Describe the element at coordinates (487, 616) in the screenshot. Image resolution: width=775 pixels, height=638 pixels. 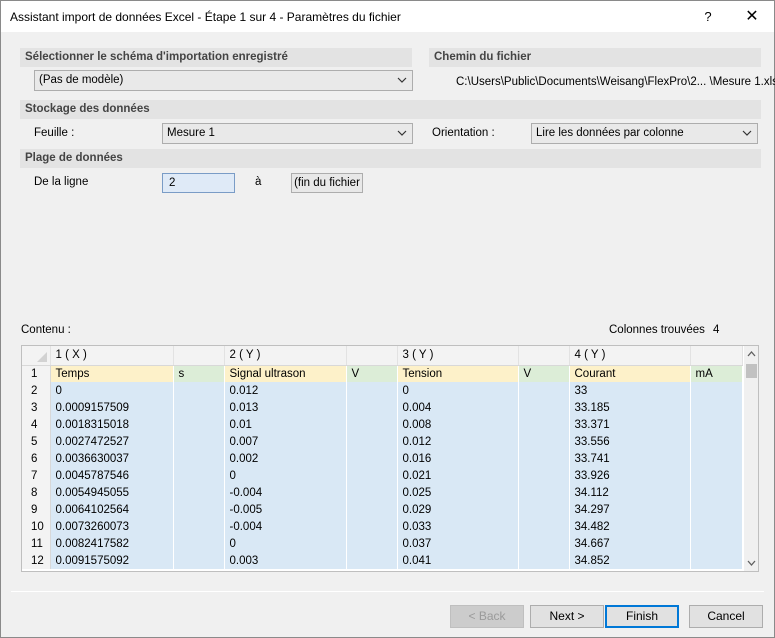
I see `back-button: < Back` at that location.